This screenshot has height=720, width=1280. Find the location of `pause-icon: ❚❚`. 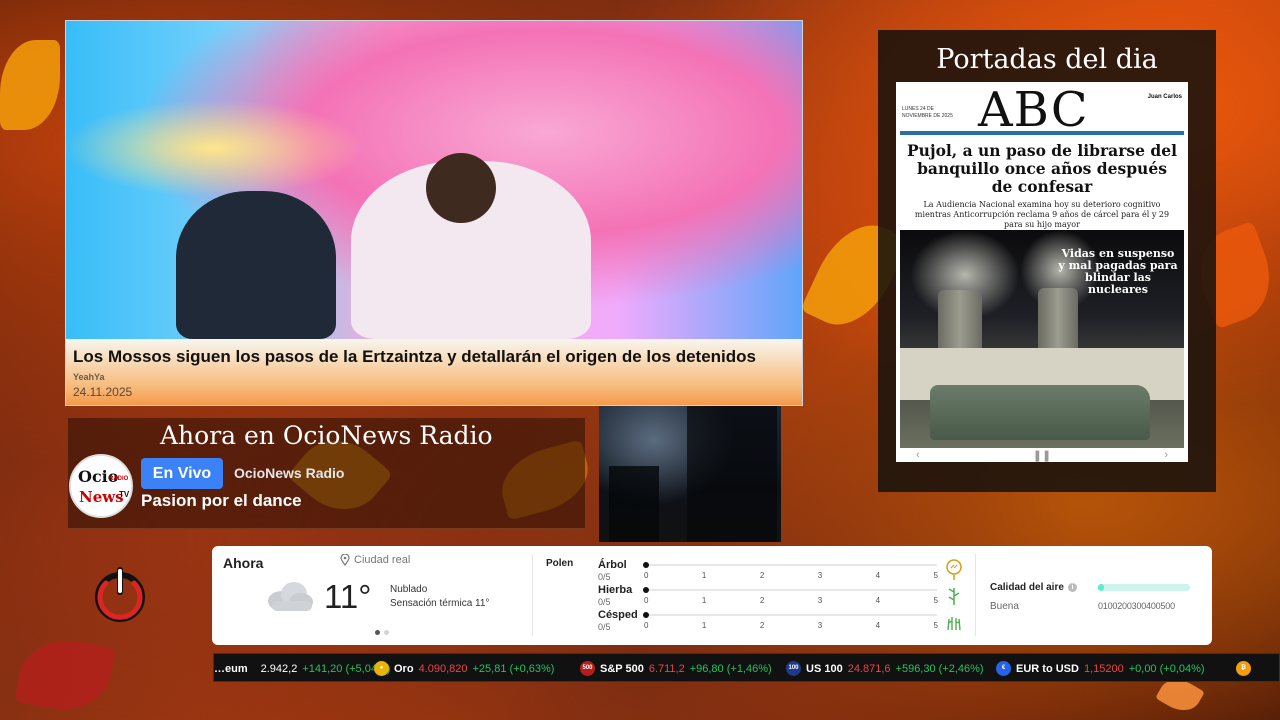

pause-icon: ❚❚ is located at coordinates (1042, 455).